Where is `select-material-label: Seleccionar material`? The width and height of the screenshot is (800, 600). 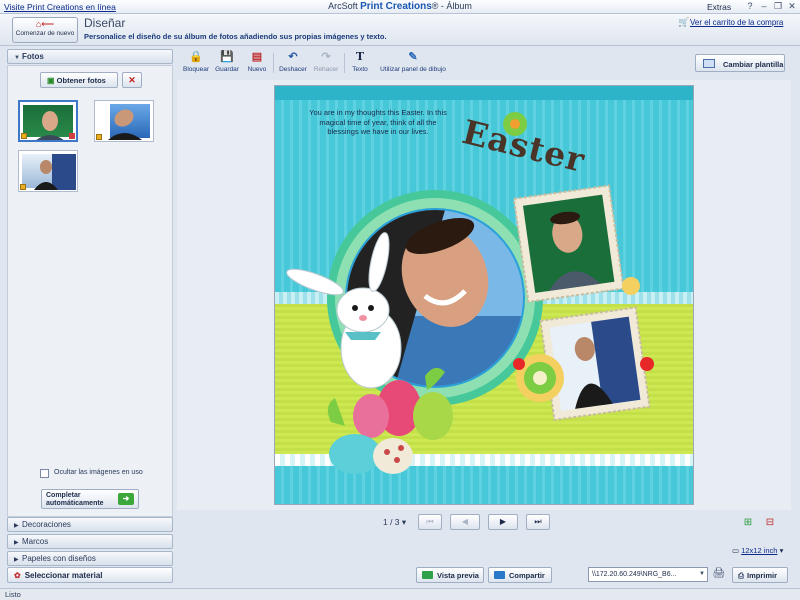 select-material-label: Seleccionar material is located at coordinates (63, 575).